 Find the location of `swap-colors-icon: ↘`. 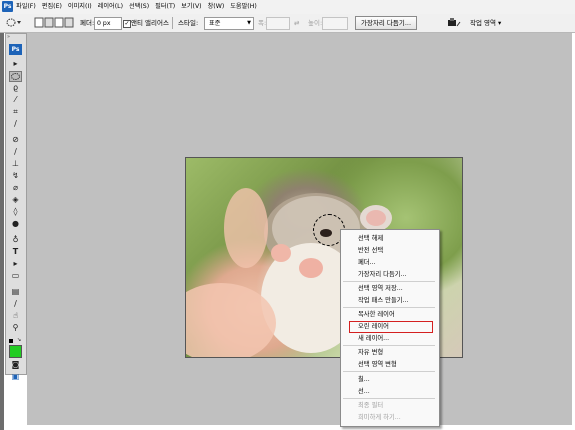

swap-colors-icon: ↘ is located at coordinates (19, 340).